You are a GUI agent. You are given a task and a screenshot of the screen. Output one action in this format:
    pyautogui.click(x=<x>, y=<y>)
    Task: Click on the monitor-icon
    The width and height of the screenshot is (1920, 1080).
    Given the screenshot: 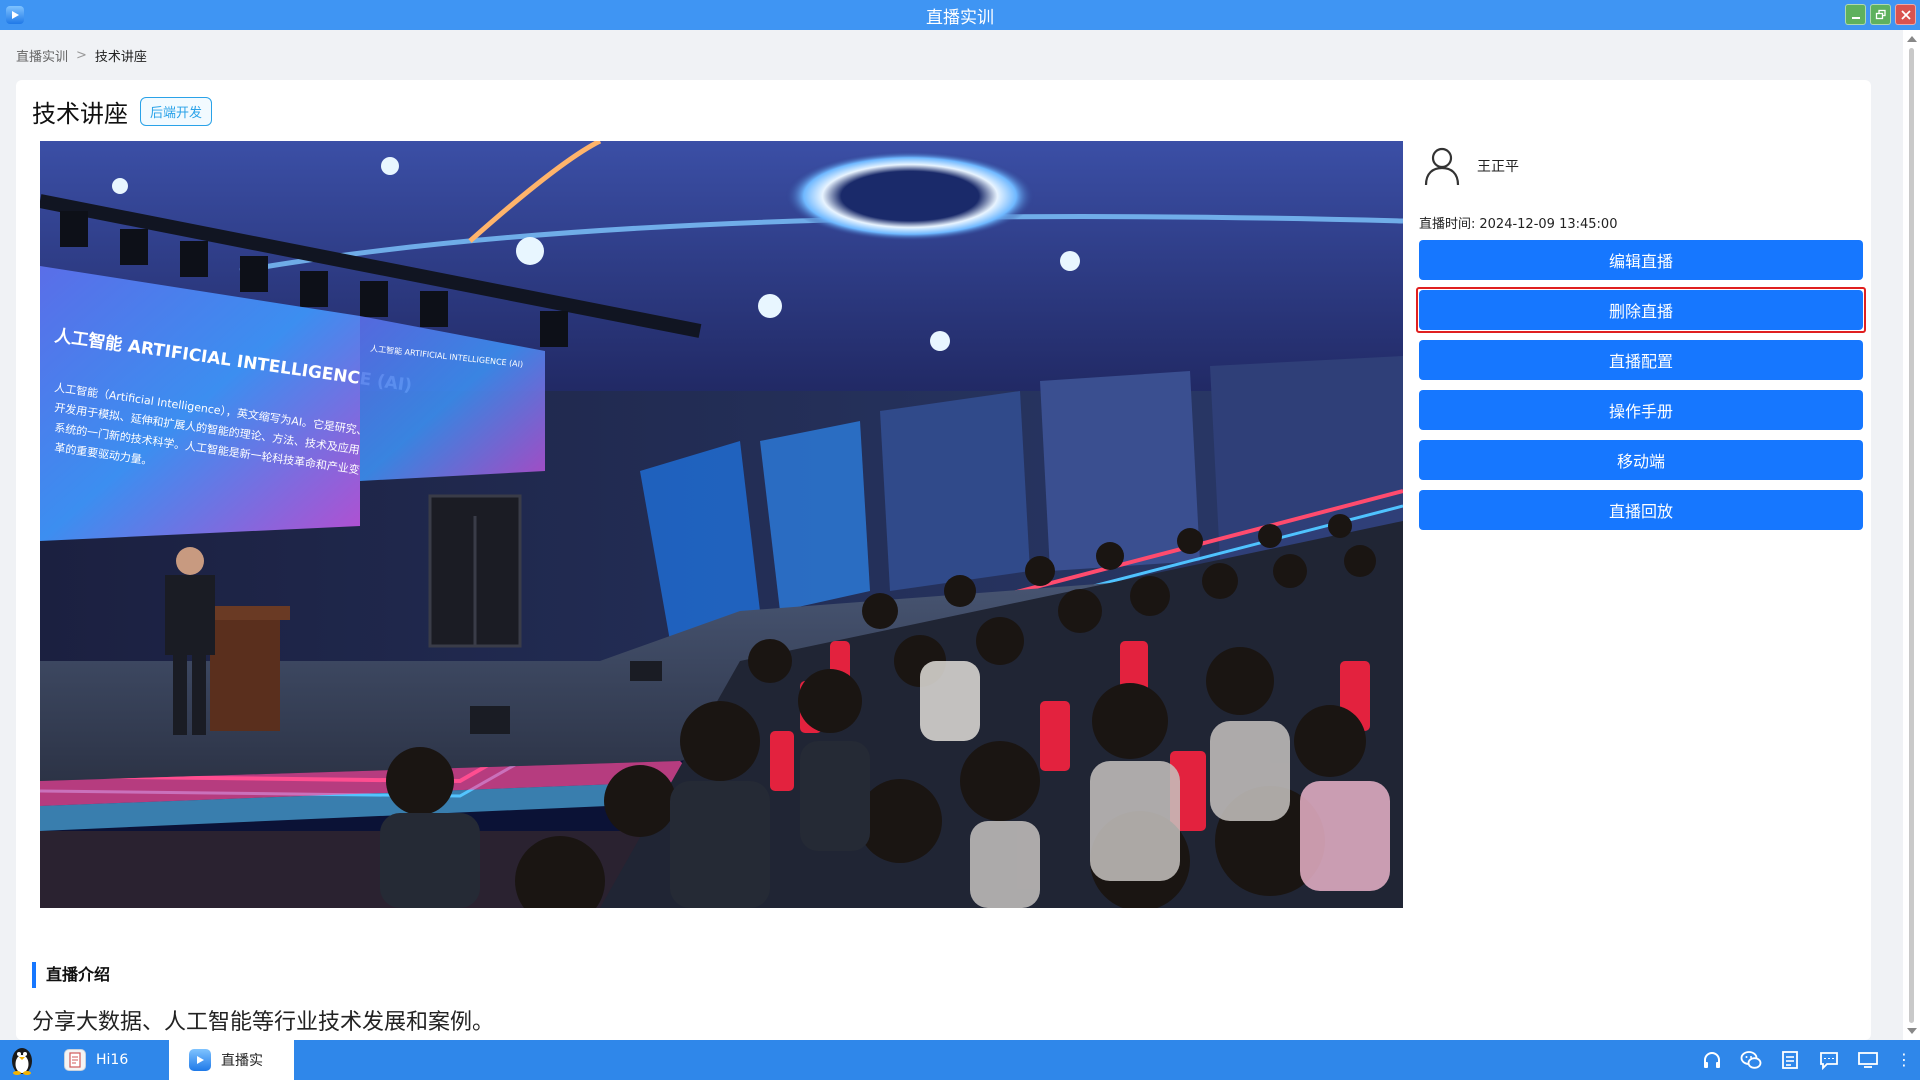 What is the action you would take?
    pyautogui.click(x=1868, y=1060)
    